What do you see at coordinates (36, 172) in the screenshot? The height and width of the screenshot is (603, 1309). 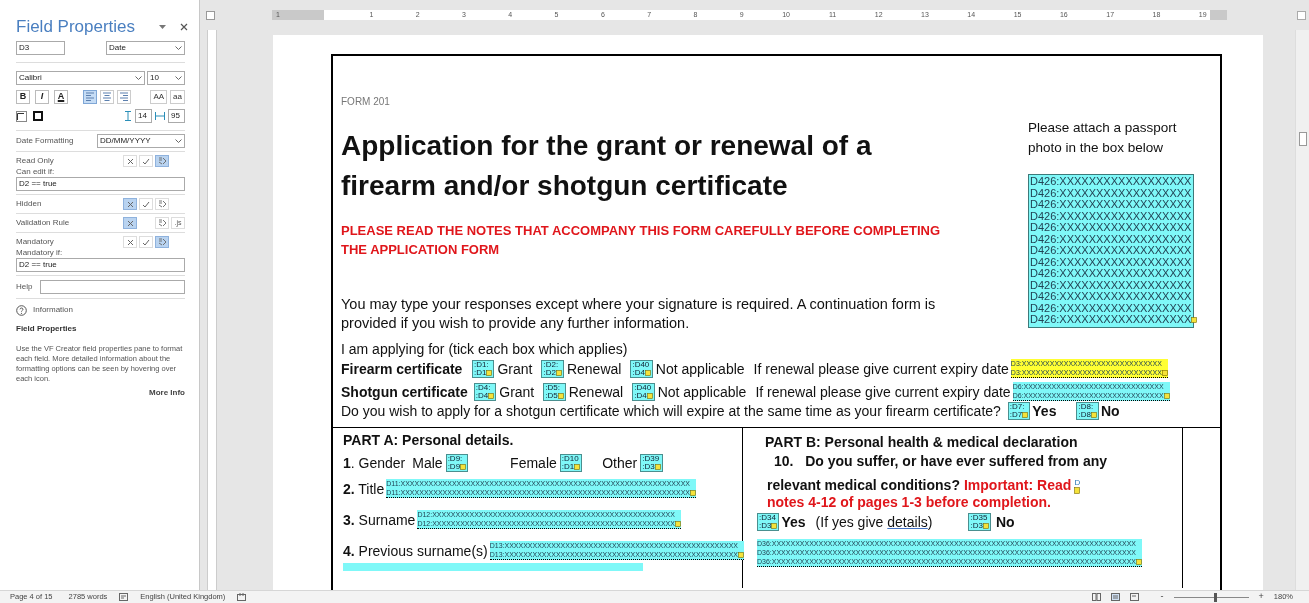 I see `field-label: Can edit if:` at bounding box center [36, 172].